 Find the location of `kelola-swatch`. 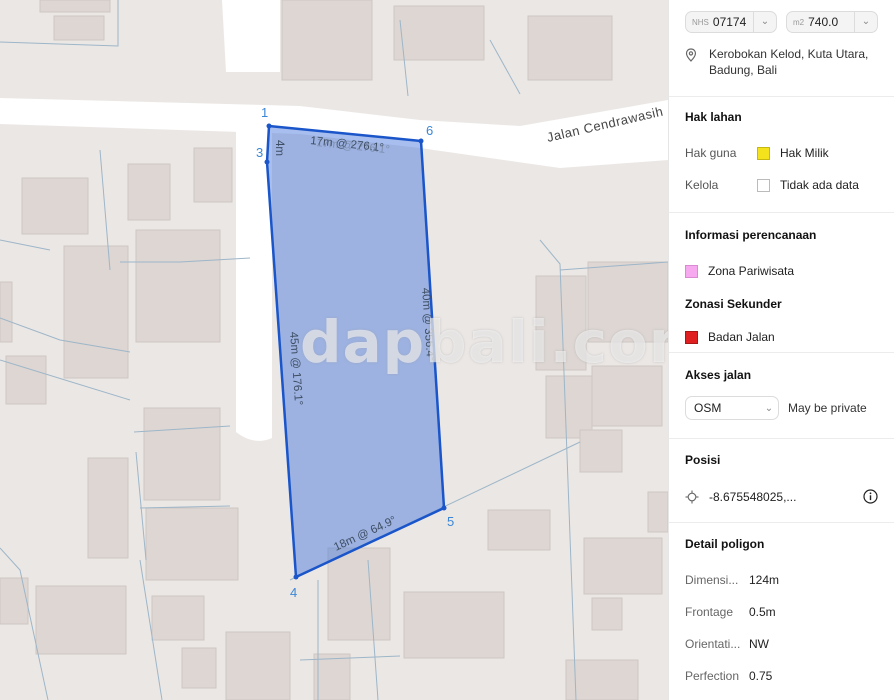

kelola-swatch is located at coordinates (763, 185).